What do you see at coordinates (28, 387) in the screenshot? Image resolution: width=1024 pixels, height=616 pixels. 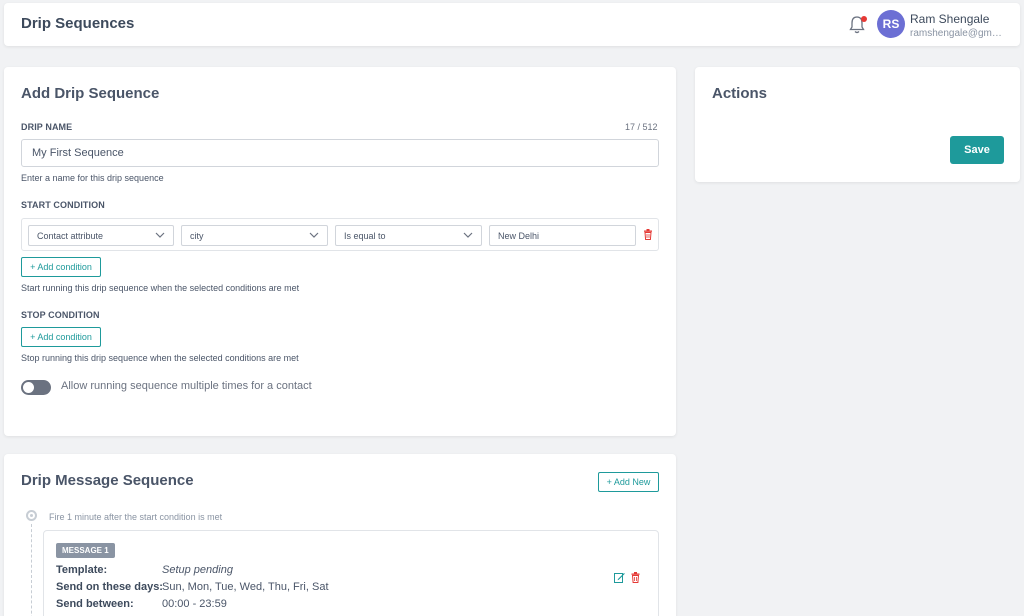 I see `toggle-knob` at bounding box center [28, 387].